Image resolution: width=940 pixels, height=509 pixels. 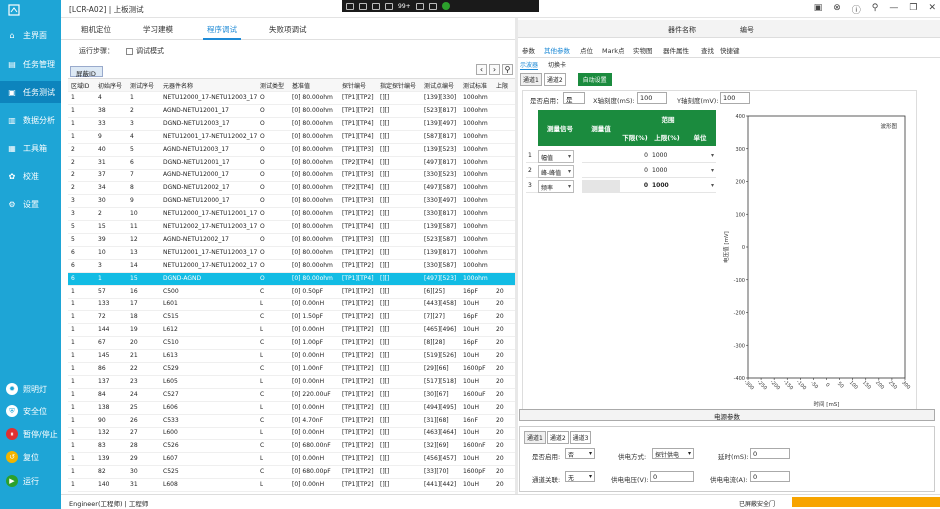 I want to click on search-icon: ⚲, so click(x=875, y=9).